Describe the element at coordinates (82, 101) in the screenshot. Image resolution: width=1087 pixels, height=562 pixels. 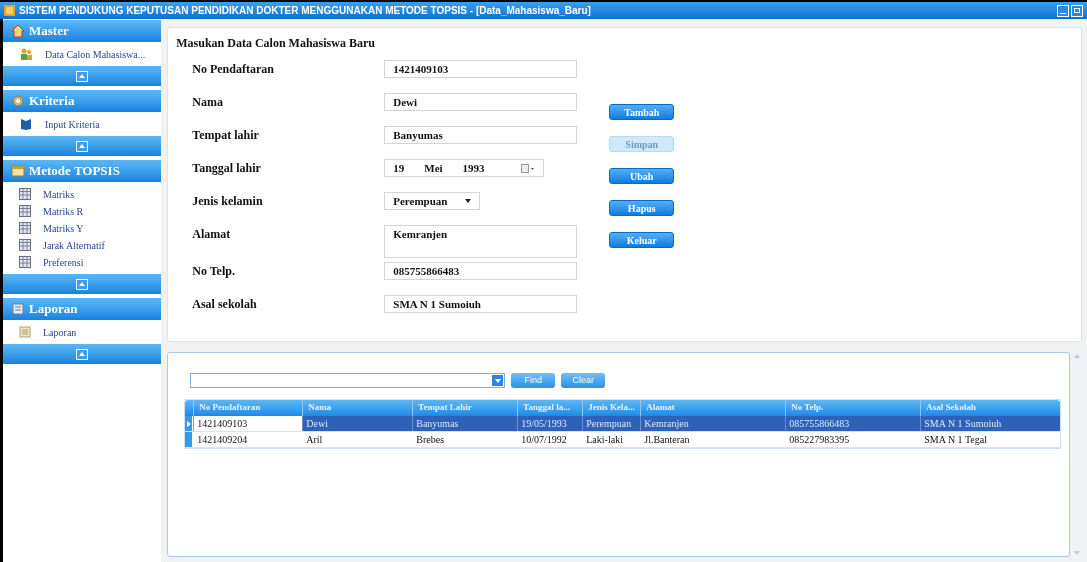
I see `section-header: Kriteria` at that location.